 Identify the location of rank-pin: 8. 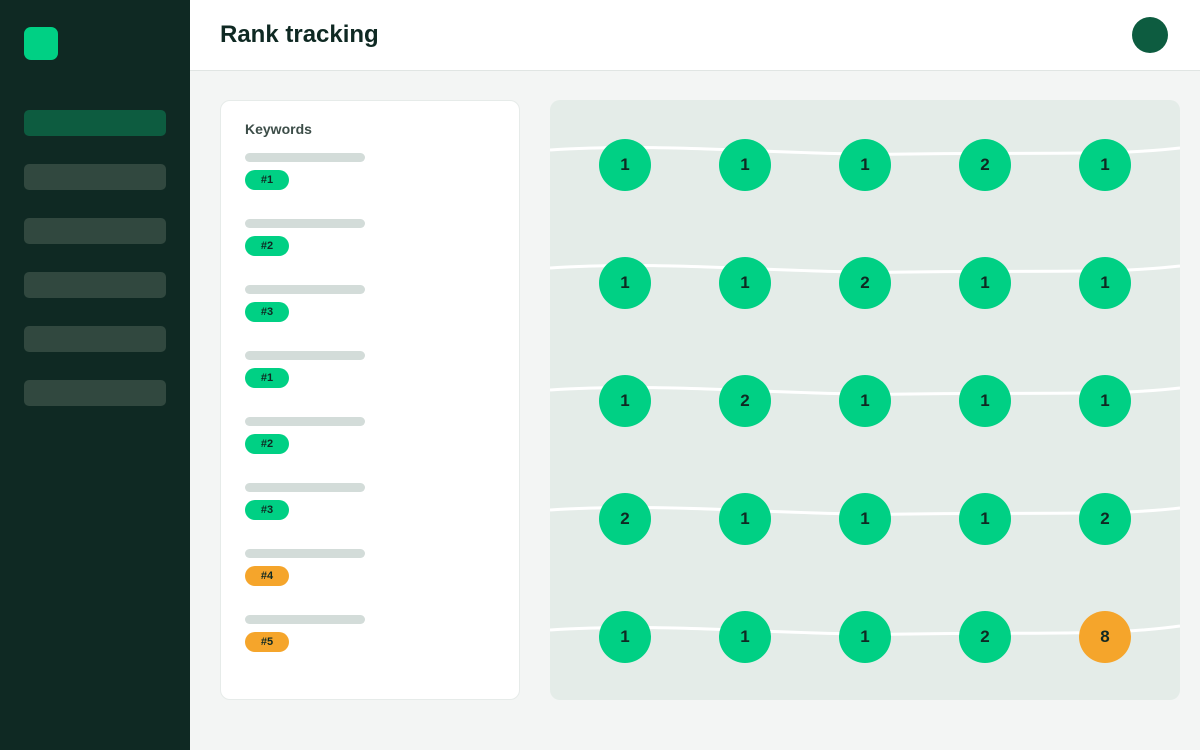
(1105, 637).